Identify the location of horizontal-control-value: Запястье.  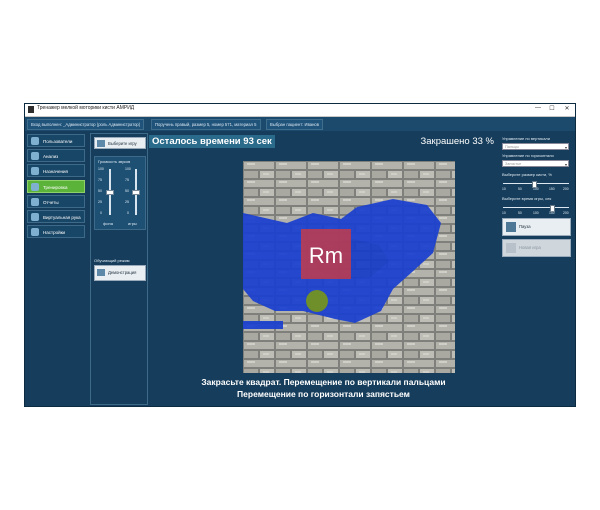
(513, 164).